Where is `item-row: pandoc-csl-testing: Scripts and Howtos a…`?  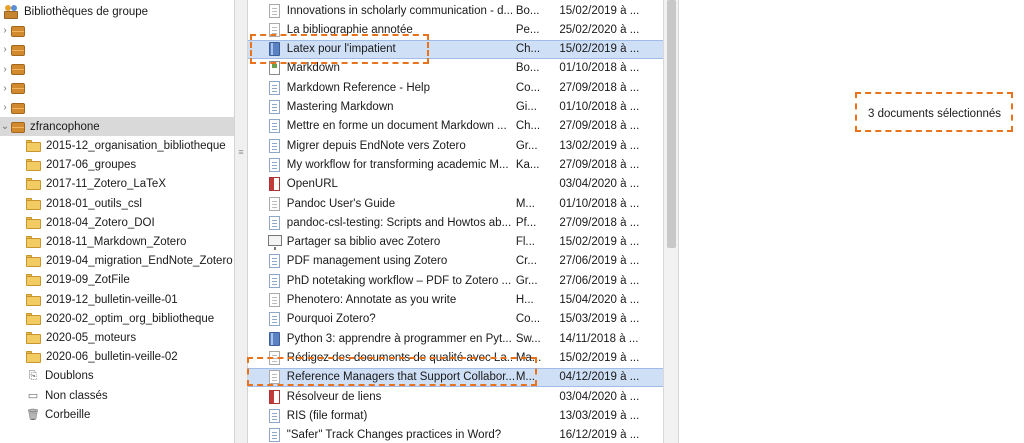 item-row: pandoc-csl-testing: Scripts and Howtos a… is located at coordinates (455, 222).